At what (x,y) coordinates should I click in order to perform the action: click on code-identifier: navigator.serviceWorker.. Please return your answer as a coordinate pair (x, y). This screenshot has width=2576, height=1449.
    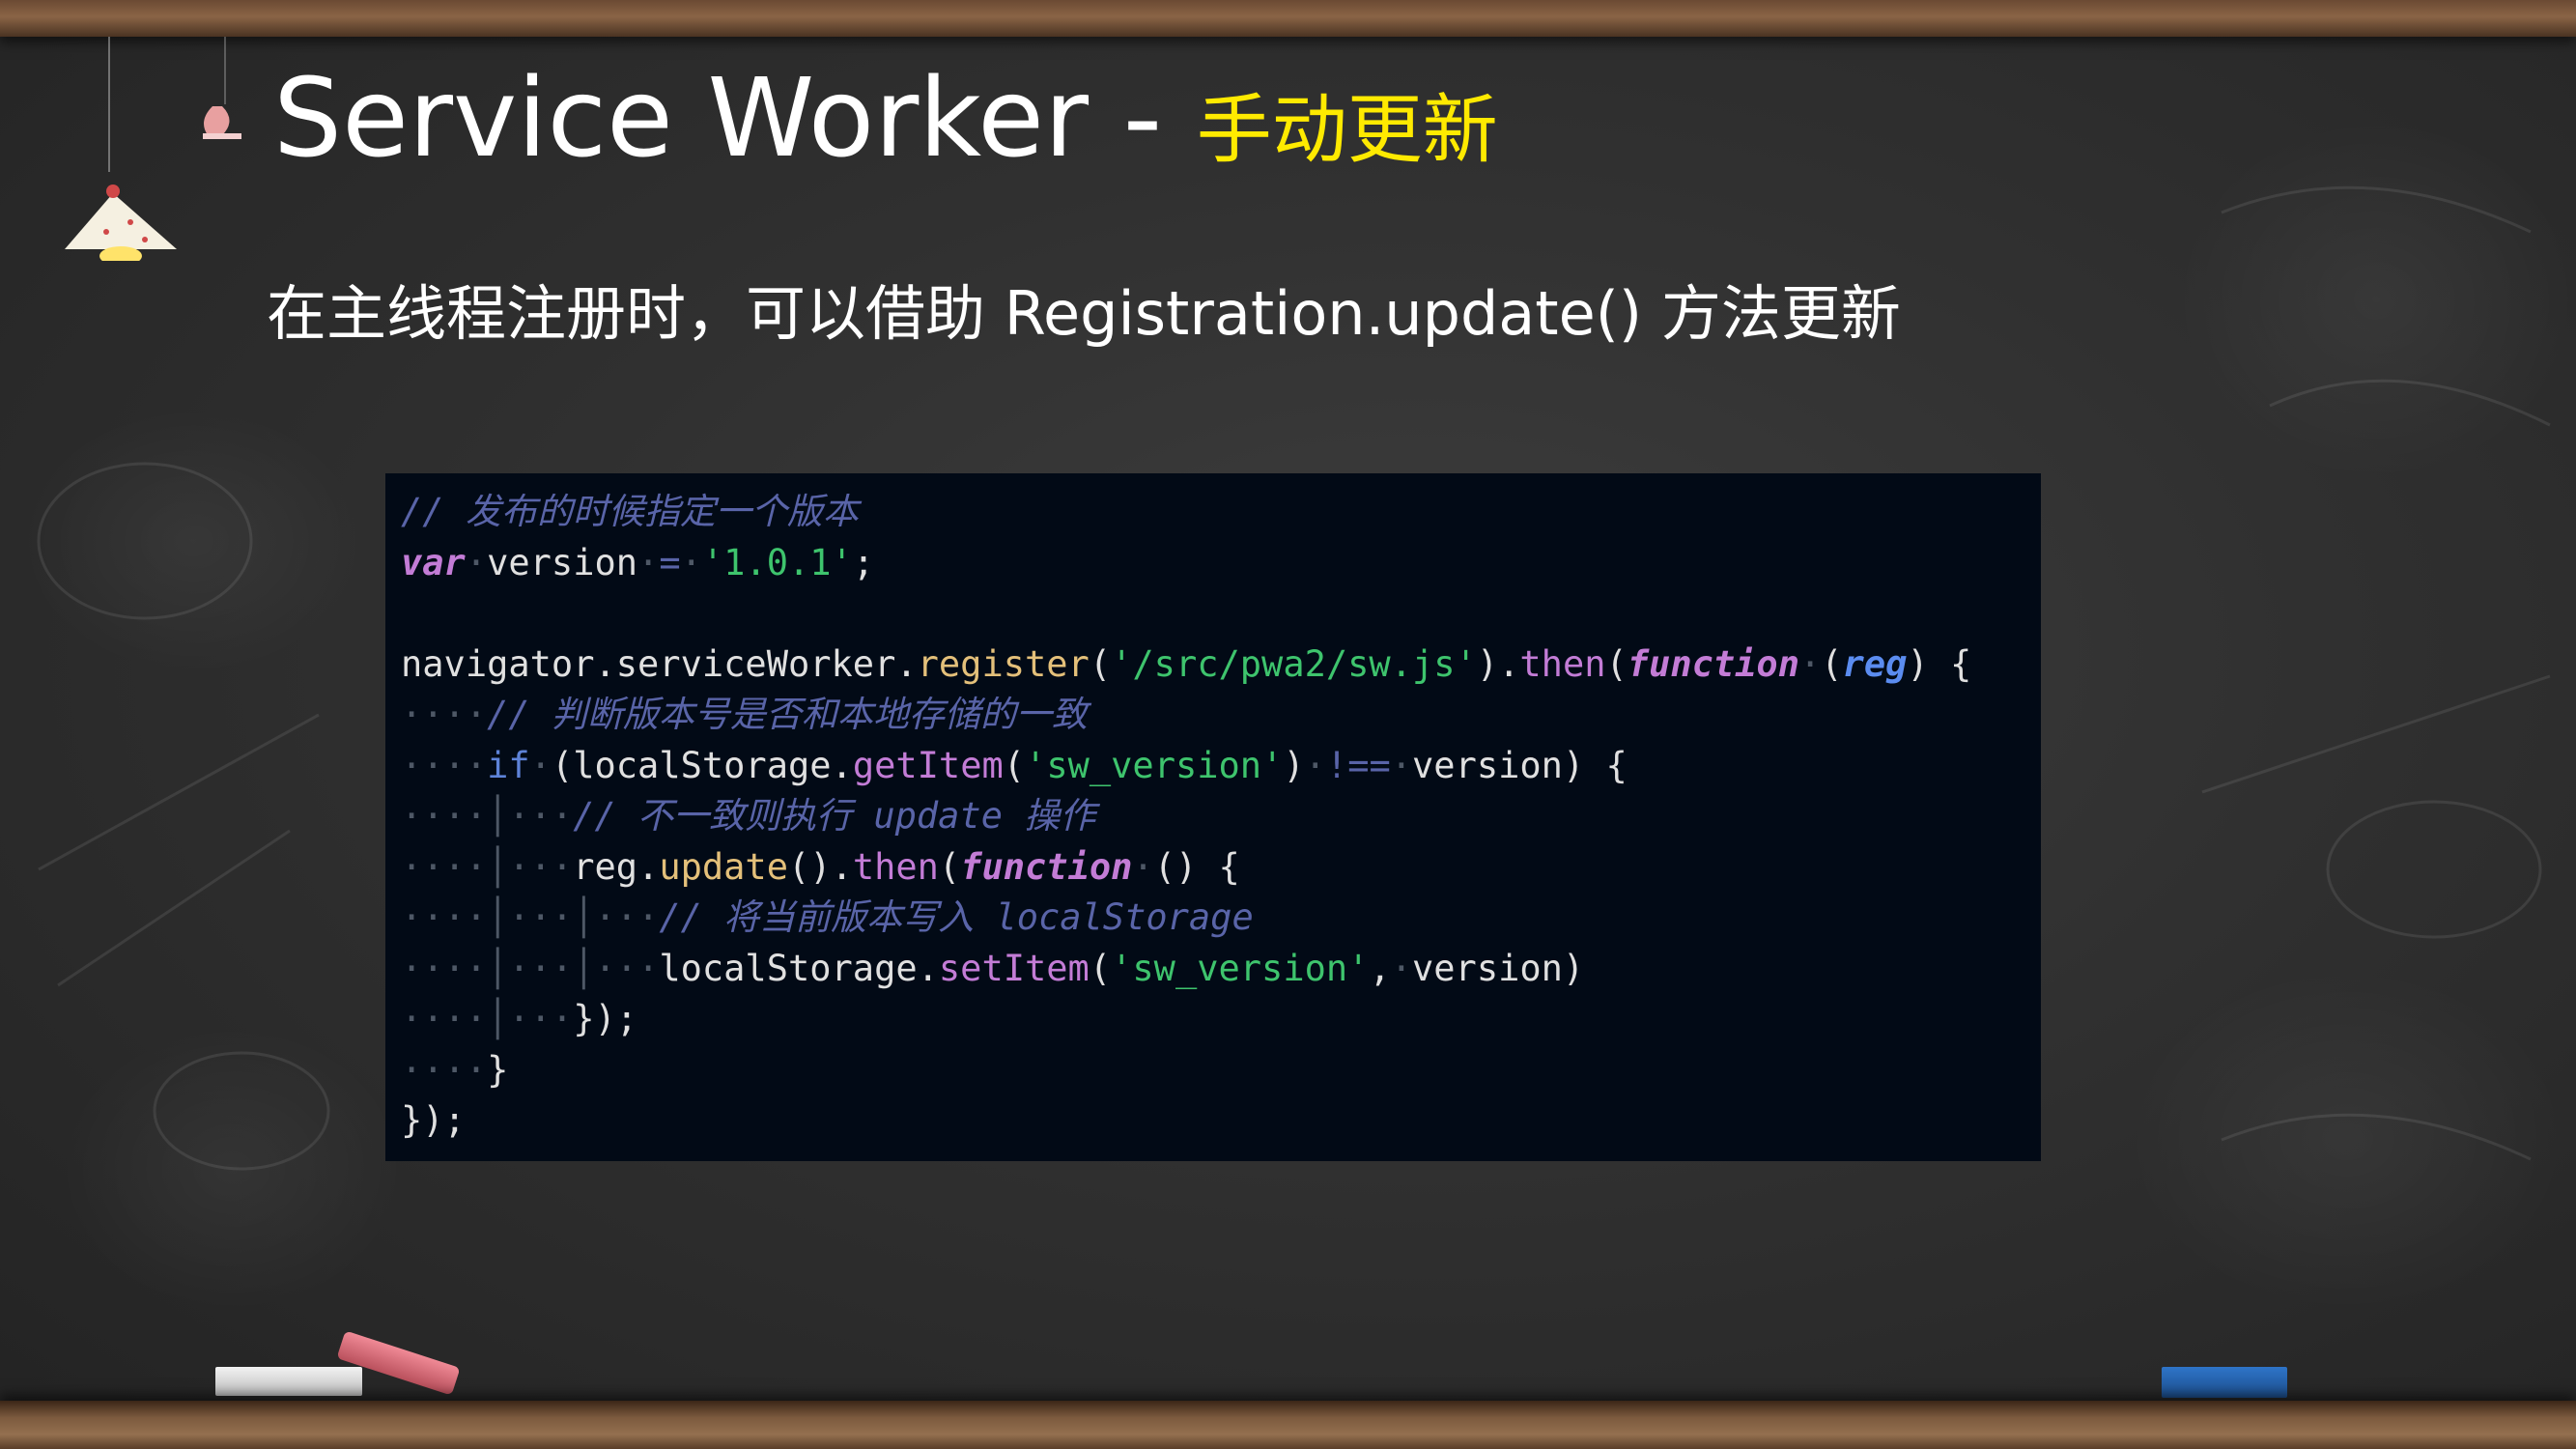
    Looking at the image, I should click on (659, 663).